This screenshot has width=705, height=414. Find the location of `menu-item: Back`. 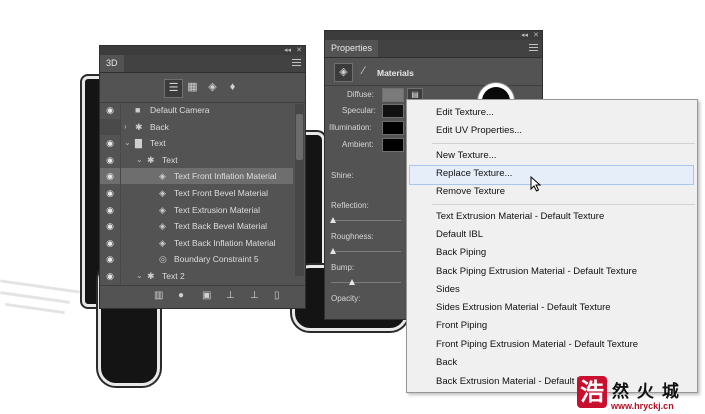

menu-item: Back is located at coordinates (446, 362).